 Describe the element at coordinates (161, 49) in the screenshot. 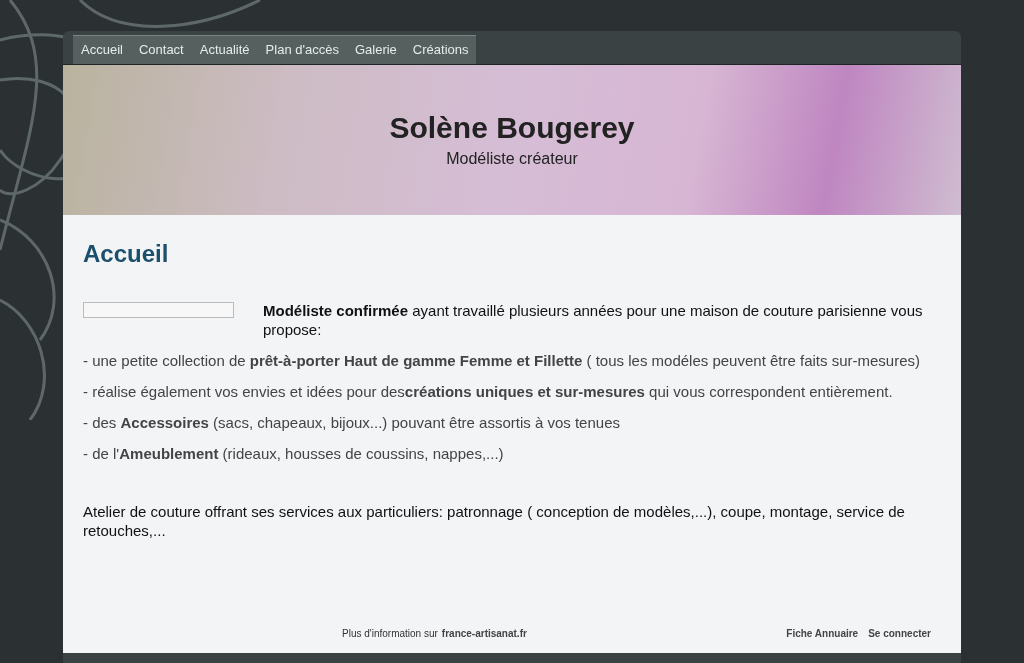

I see `nav-tab: Contact` at that location.